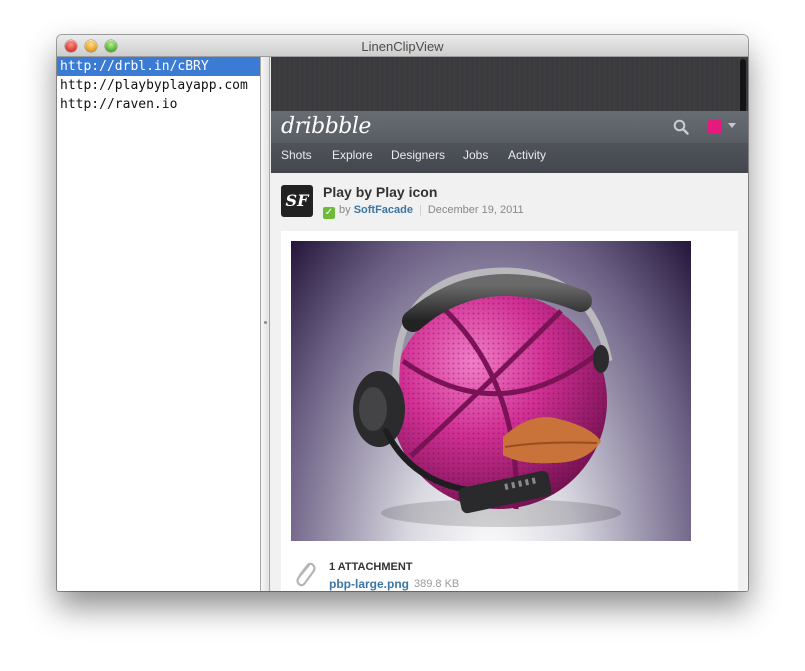 The width and height of the screenshot is (805, 671). I want to click on url-list-item: http://raven.io, so click(158, 104).